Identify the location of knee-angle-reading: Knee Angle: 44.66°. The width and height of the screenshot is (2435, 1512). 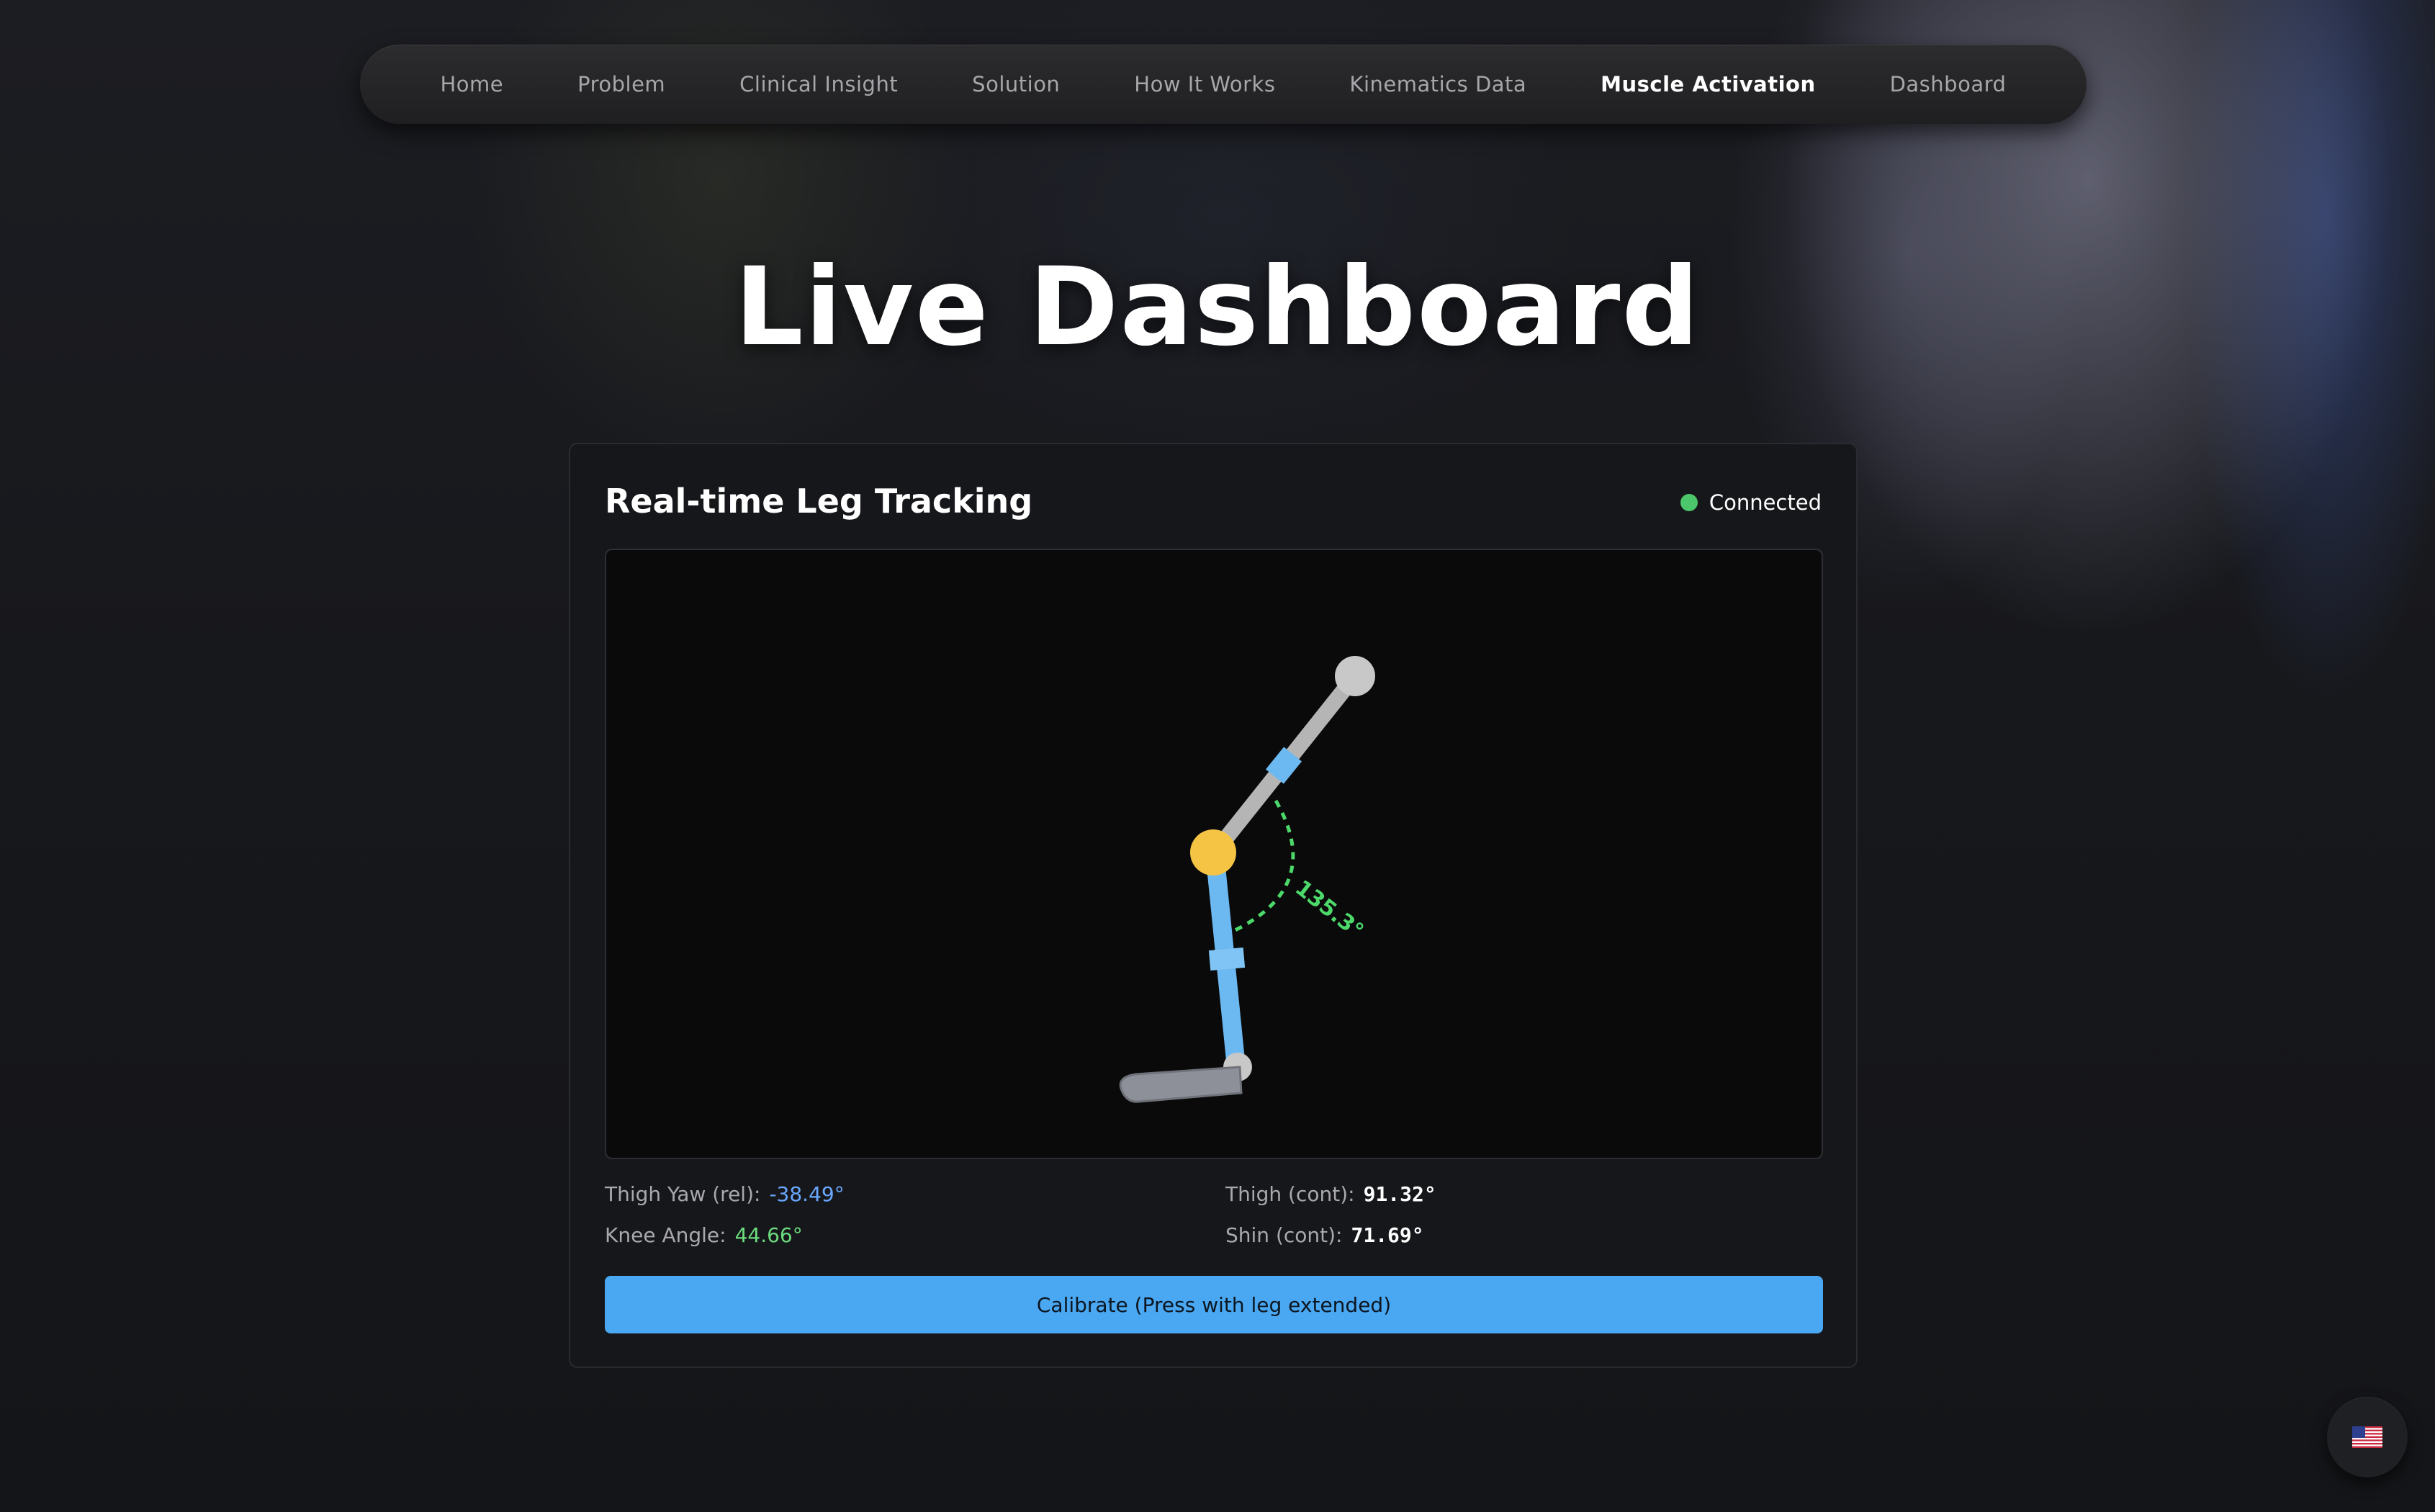
(704, 1235).